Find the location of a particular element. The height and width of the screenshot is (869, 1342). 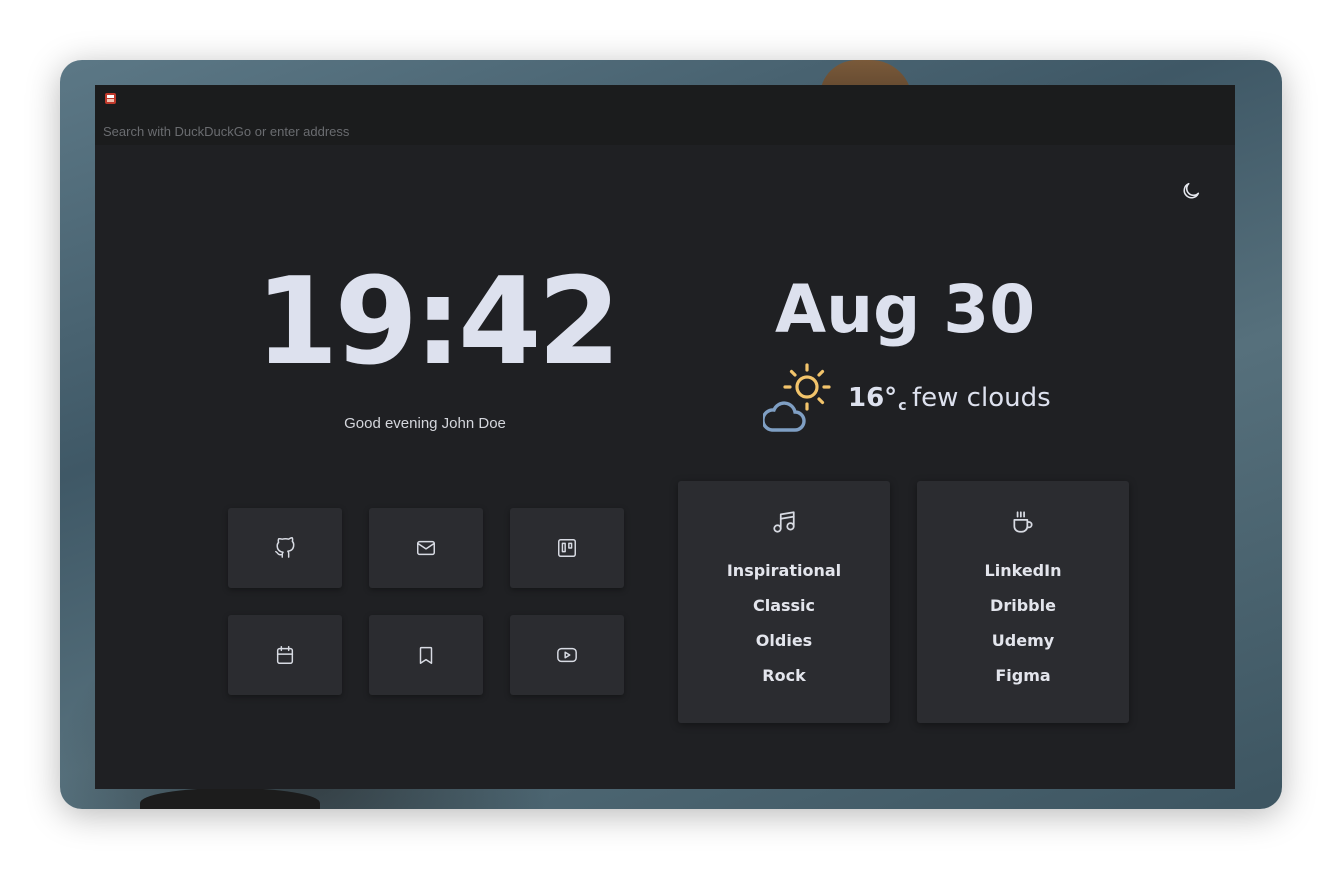

youtube-shortcut-button is located at coordinates (567, 655).